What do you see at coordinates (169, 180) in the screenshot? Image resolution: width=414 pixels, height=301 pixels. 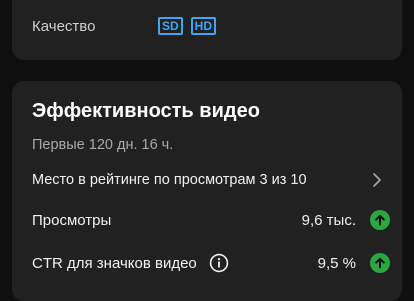 I see `views-rank-text: Место в рейтинге по просмотрам 3 из 10` at bounding box center [169, 180].